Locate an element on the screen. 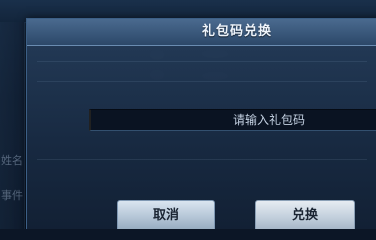  dialog-title: 礼包码兑换 is located at coordinates (236, 31).